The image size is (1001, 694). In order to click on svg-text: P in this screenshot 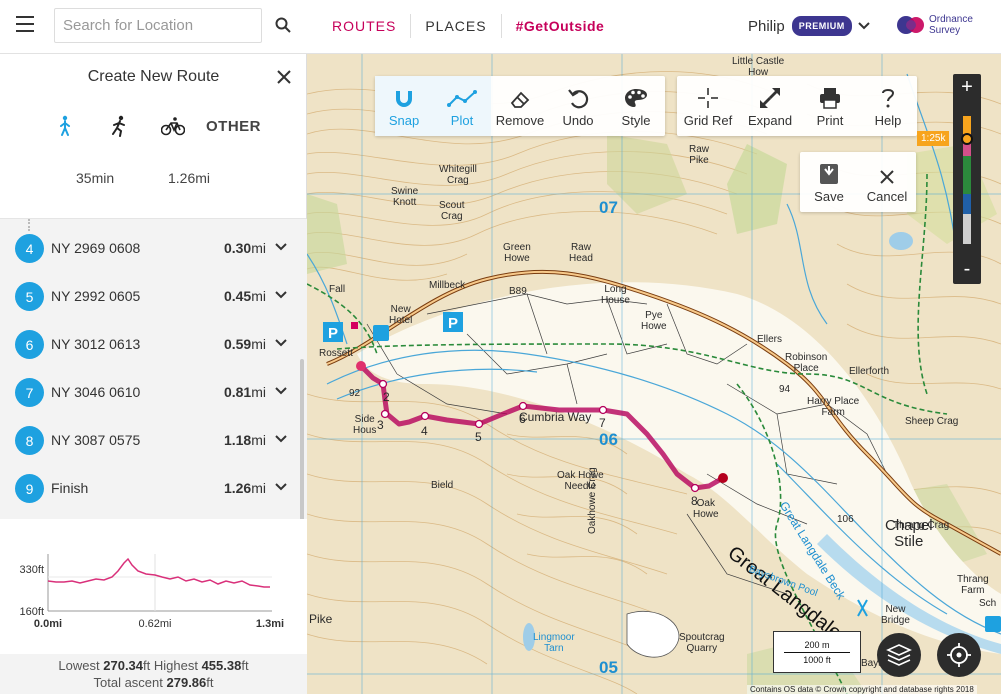, I will do `click(333, 333)`.